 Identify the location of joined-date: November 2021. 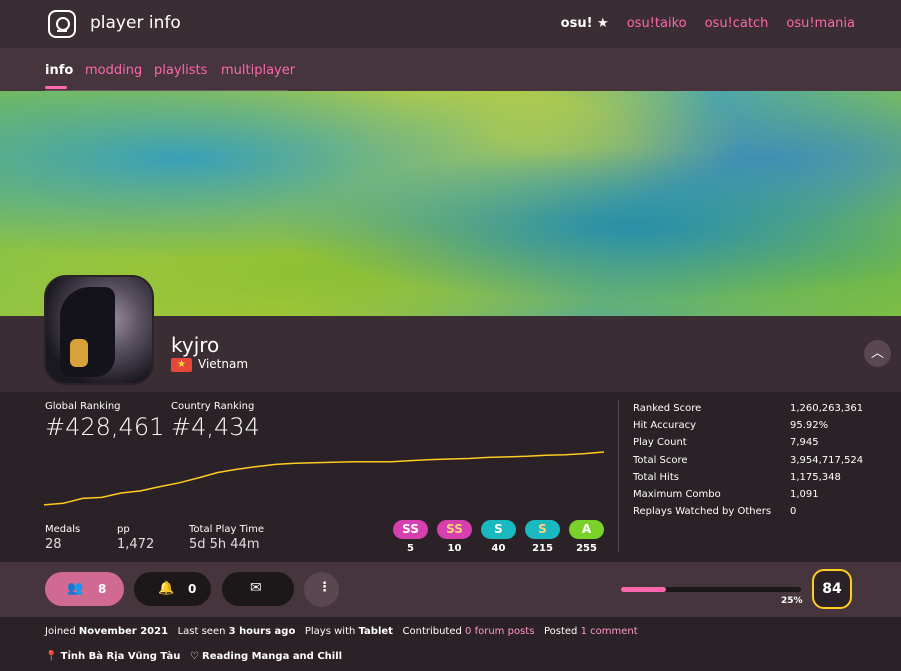
(123, 631).